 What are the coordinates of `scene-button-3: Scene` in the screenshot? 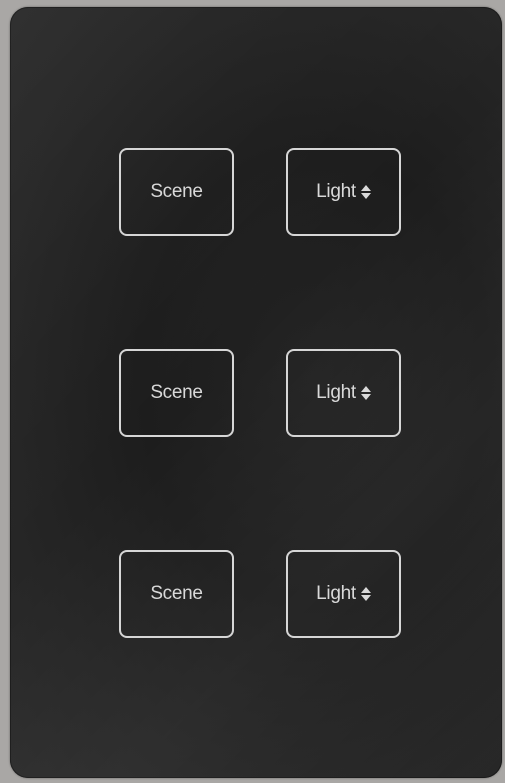 It's located at (176, 594).